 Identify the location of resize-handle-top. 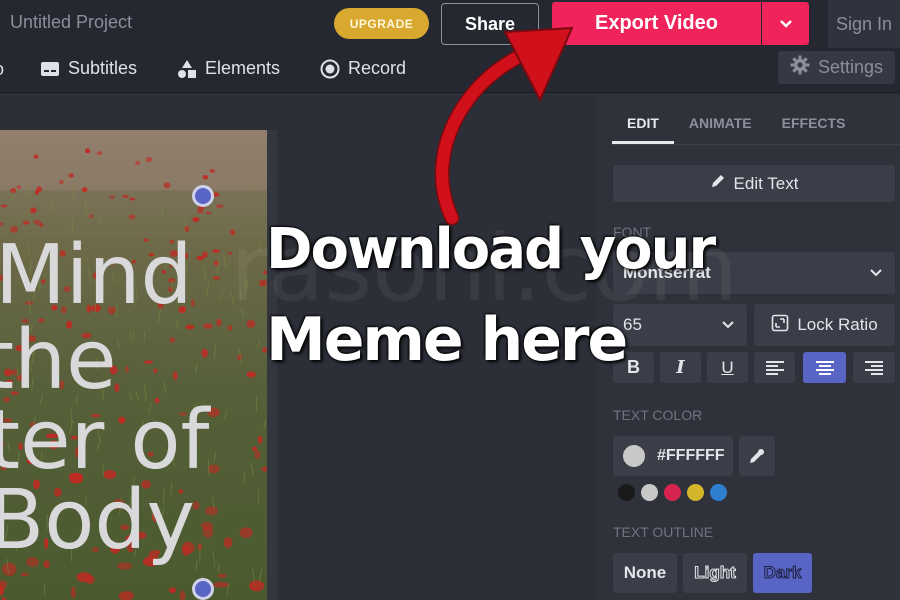
(203, 196).